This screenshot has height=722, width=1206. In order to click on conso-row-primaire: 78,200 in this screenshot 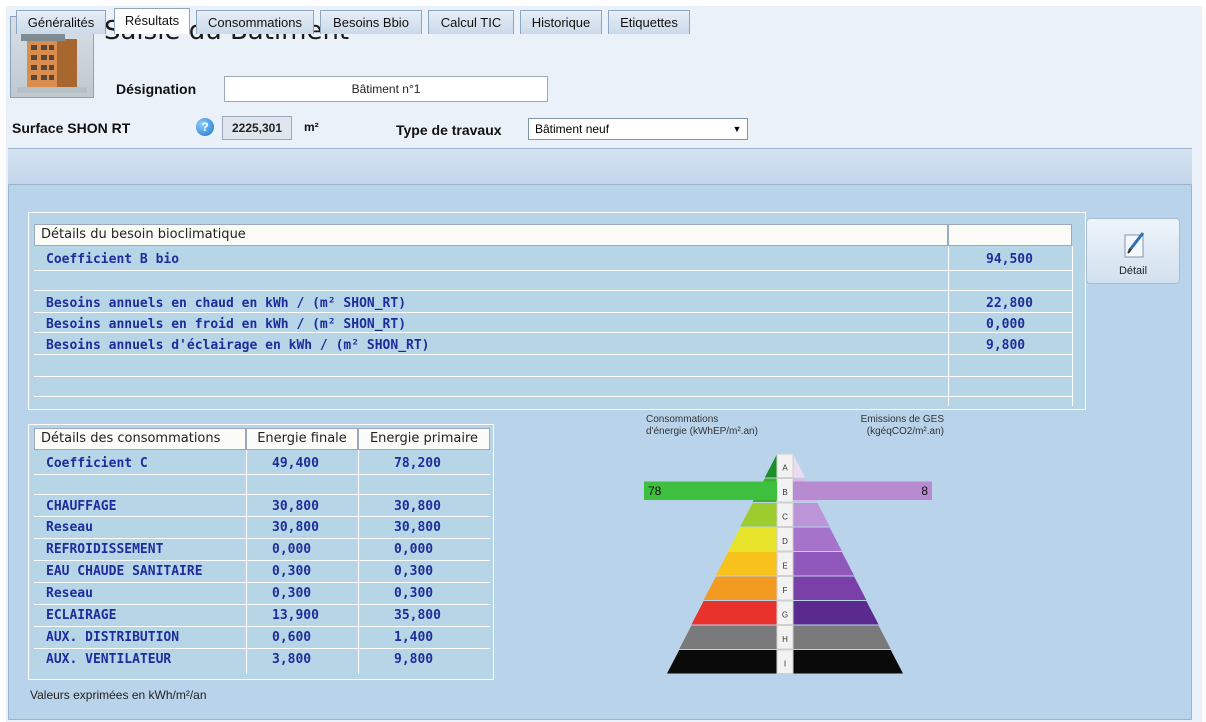, I will do `click(417, 463)`.